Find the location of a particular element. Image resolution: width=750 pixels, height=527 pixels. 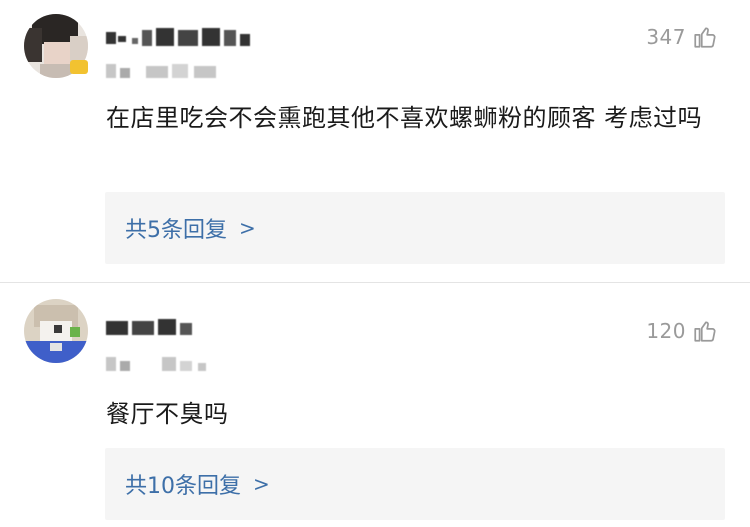

like-button: 347 is located at coordinates (682, 37).